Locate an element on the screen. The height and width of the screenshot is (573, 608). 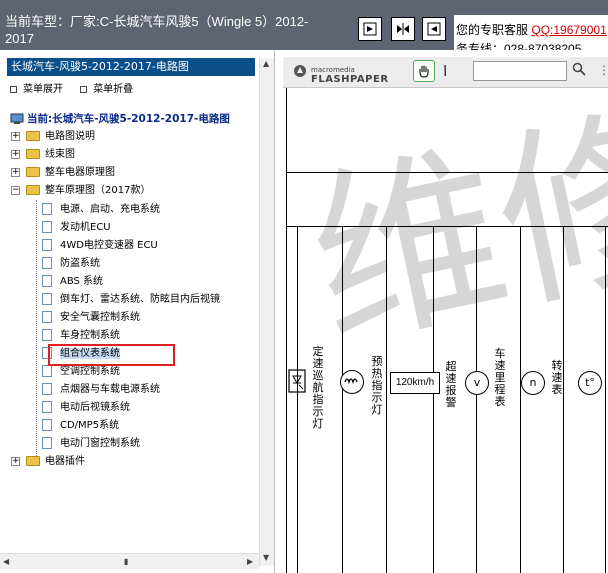
flashpaper-logo-icon is located at coordinates (300, 71).